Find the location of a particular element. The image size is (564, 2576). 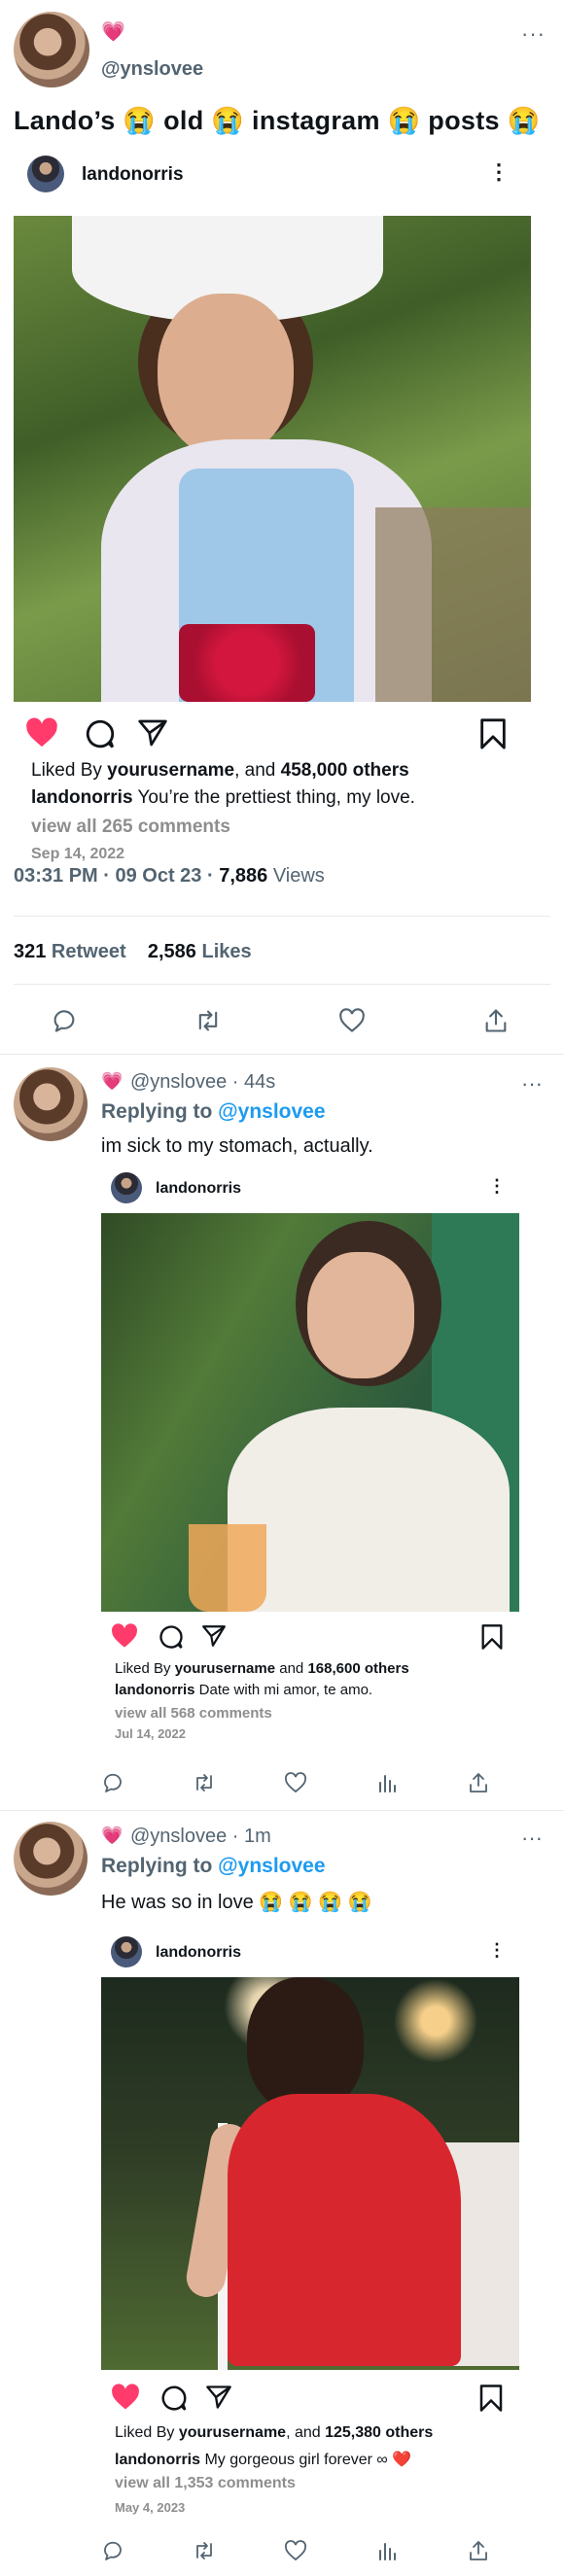

ig-date: May 4, 2023 is located at coordinates (150, 2507).